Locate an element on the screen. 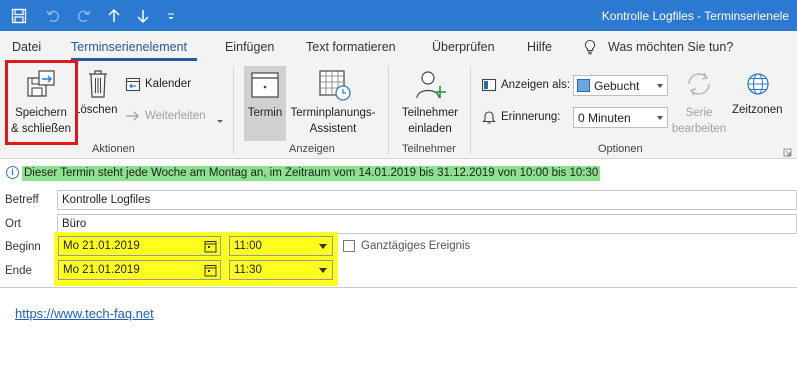 Image resolution: width=797 pixels, height=374 pixels. highlight-save-close is located at coordinates (41, 102).